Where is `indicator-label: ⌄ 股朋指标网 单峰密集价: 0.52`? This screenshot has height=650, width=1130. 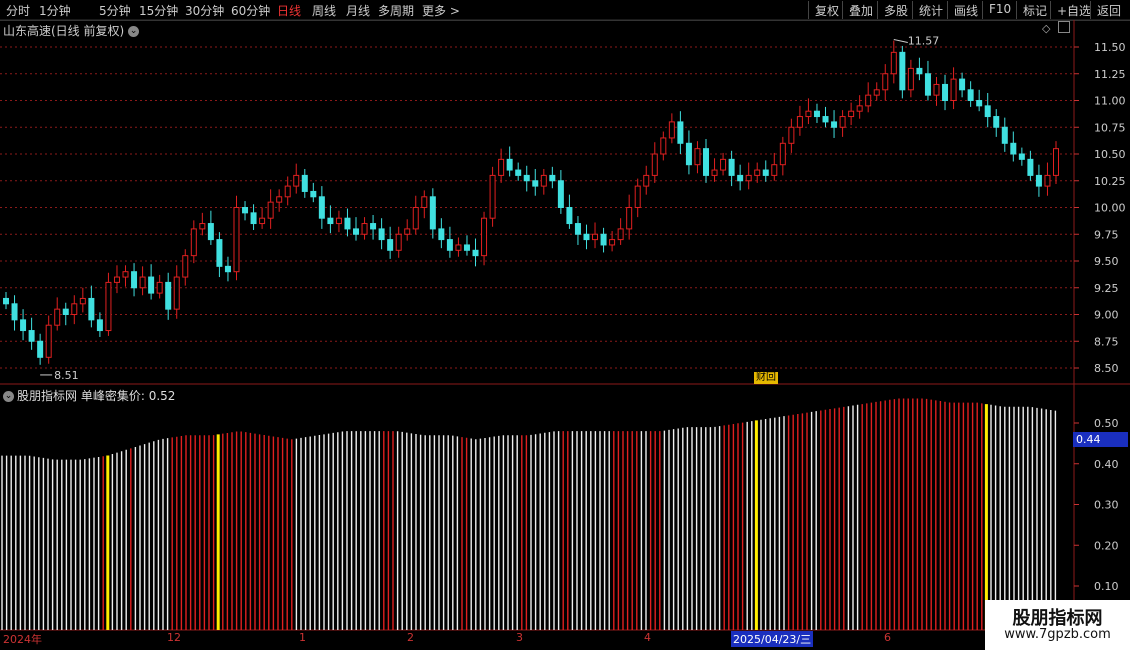 indicator-label: ⌄ 股朋指标网 单峰密集价: 0.52 is located at coordinates (89, 395).